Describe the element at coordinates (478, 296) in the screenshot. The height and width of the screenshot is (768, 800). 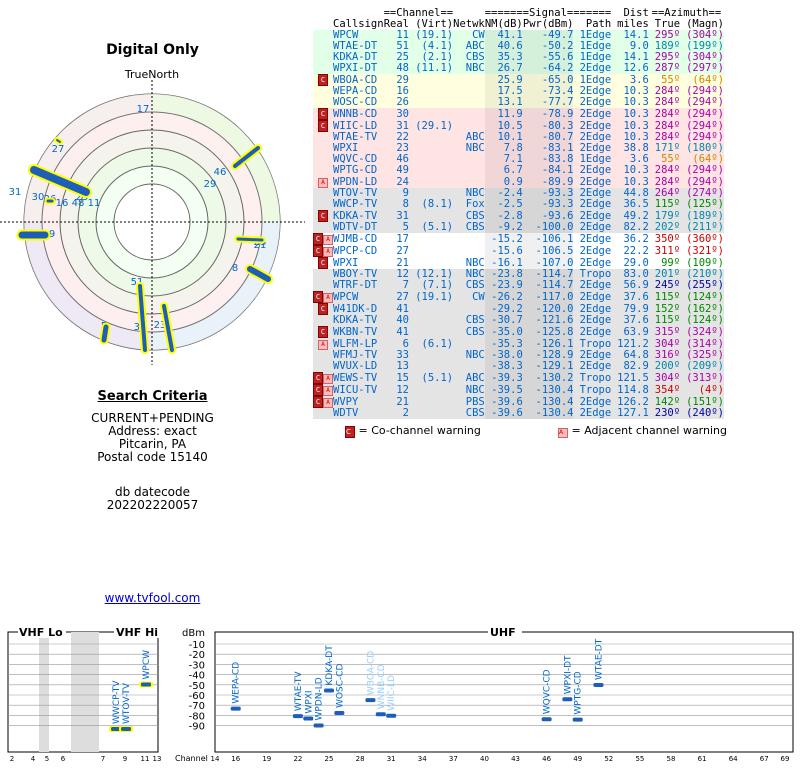
I see `network: CW` at that location.